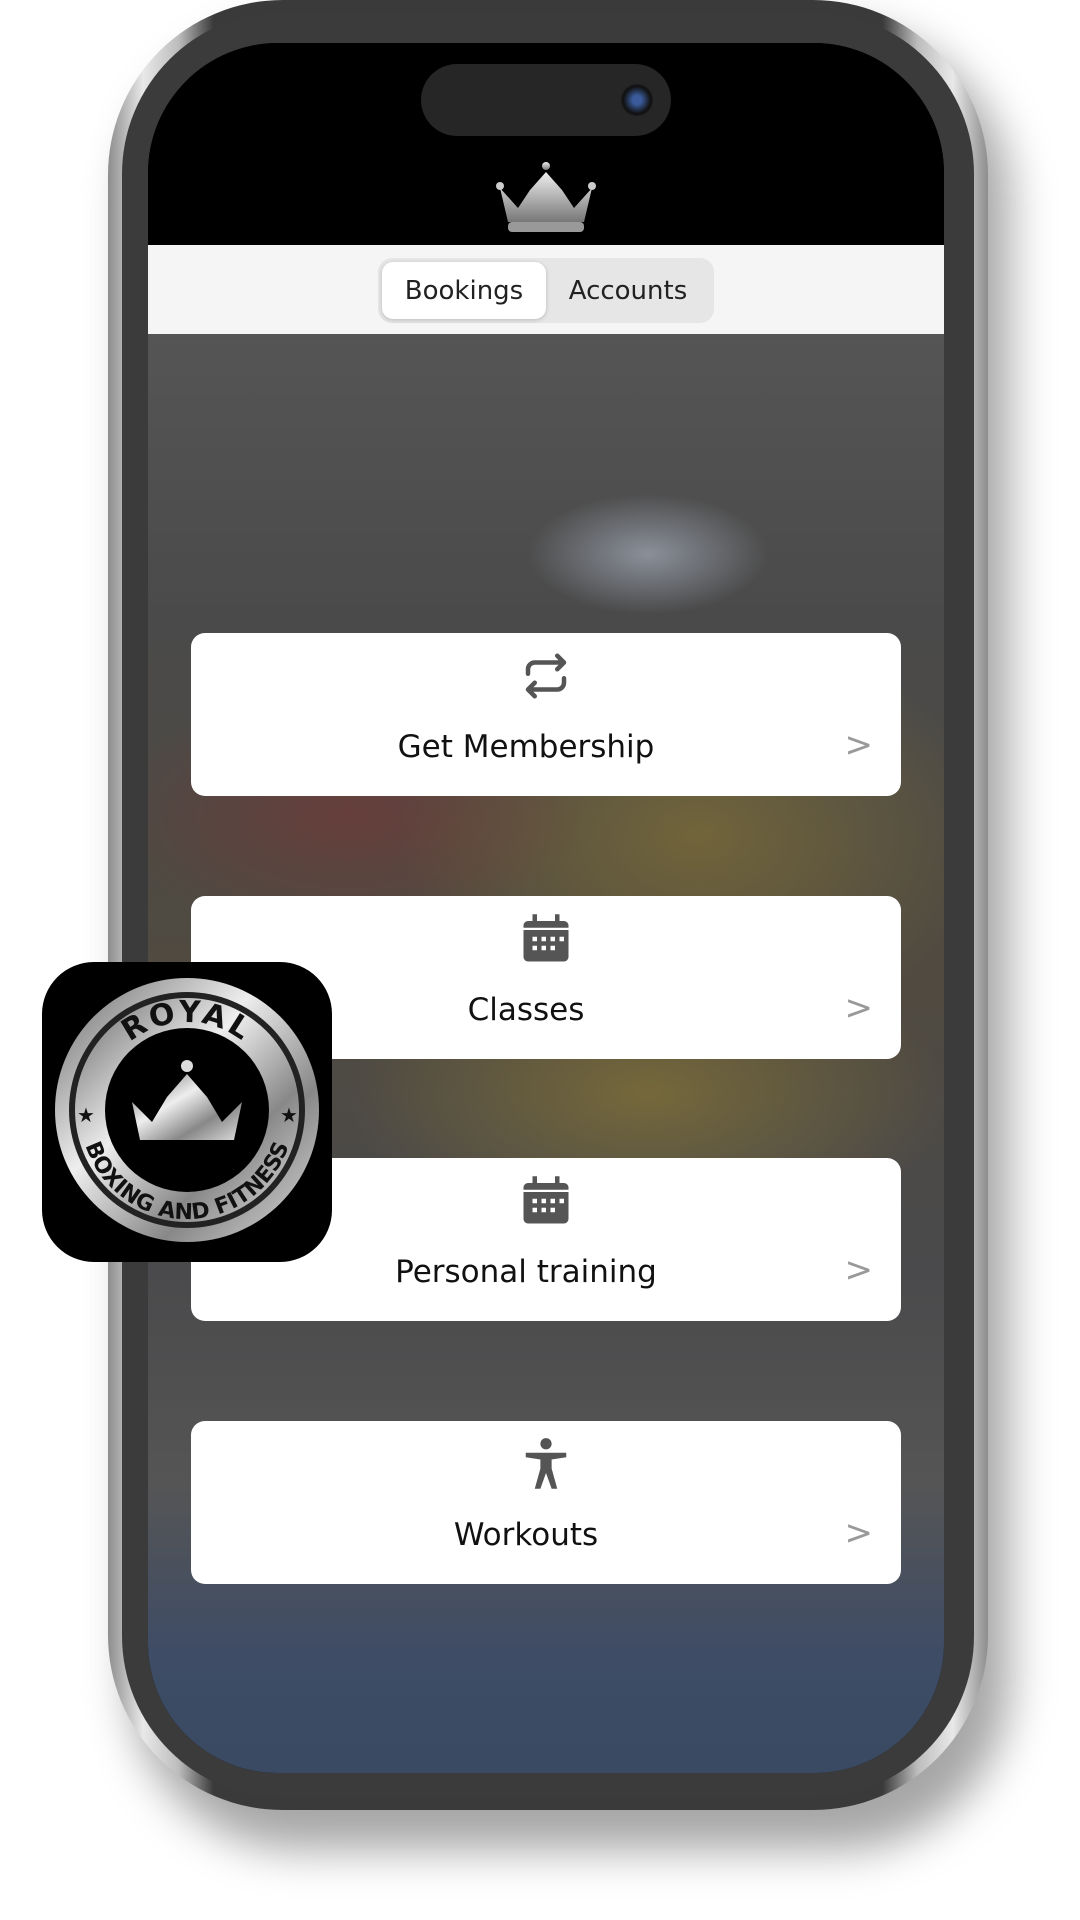 This screenshot has height=1920, width=1080. Describe the element at coordinates (546, 714) in the screenshot. I see `menu-item-get-membership: Get Membership >` at that location.